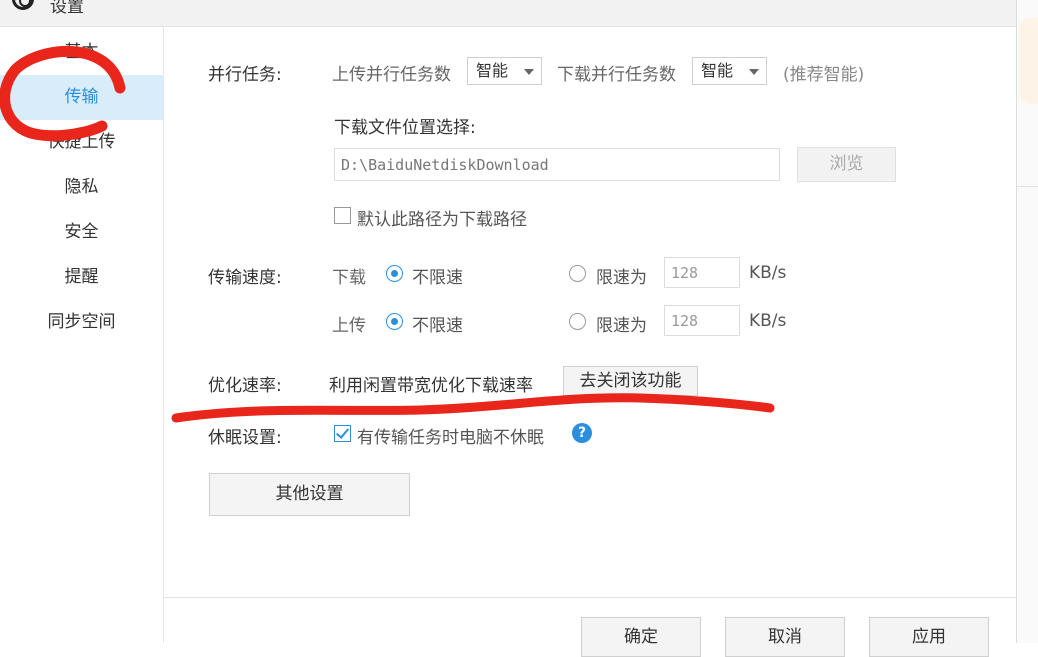 Image resolution: width=1038 pixels, height=657 pixels. I want to click on sidebar-item-transfer: 传输, so click(81, 97).